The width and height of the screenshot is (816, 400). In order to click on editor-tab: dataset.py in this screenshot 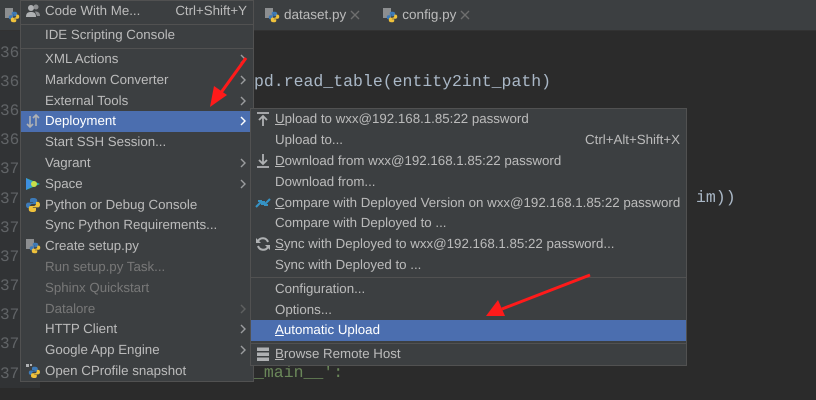, I will do `click(312, 15)`.